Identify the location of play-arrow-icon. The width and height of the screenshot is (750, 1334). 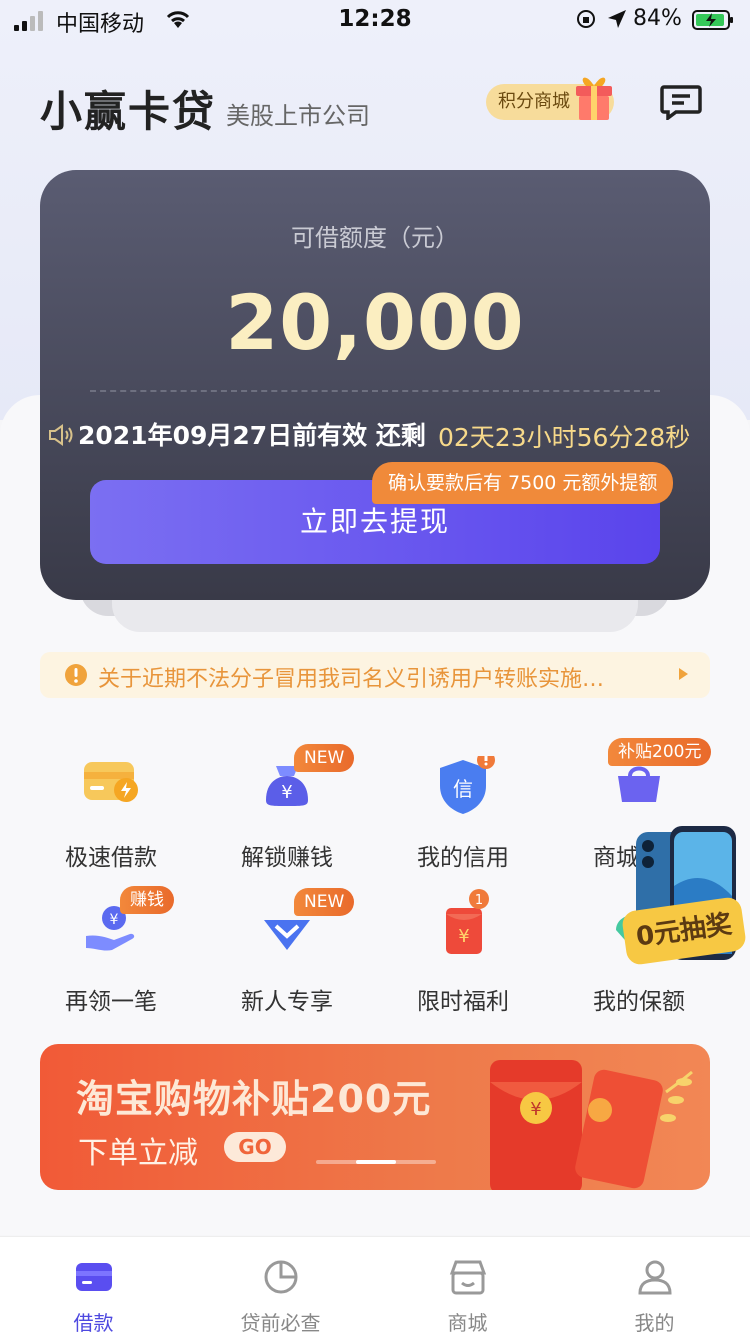
(683, 674).